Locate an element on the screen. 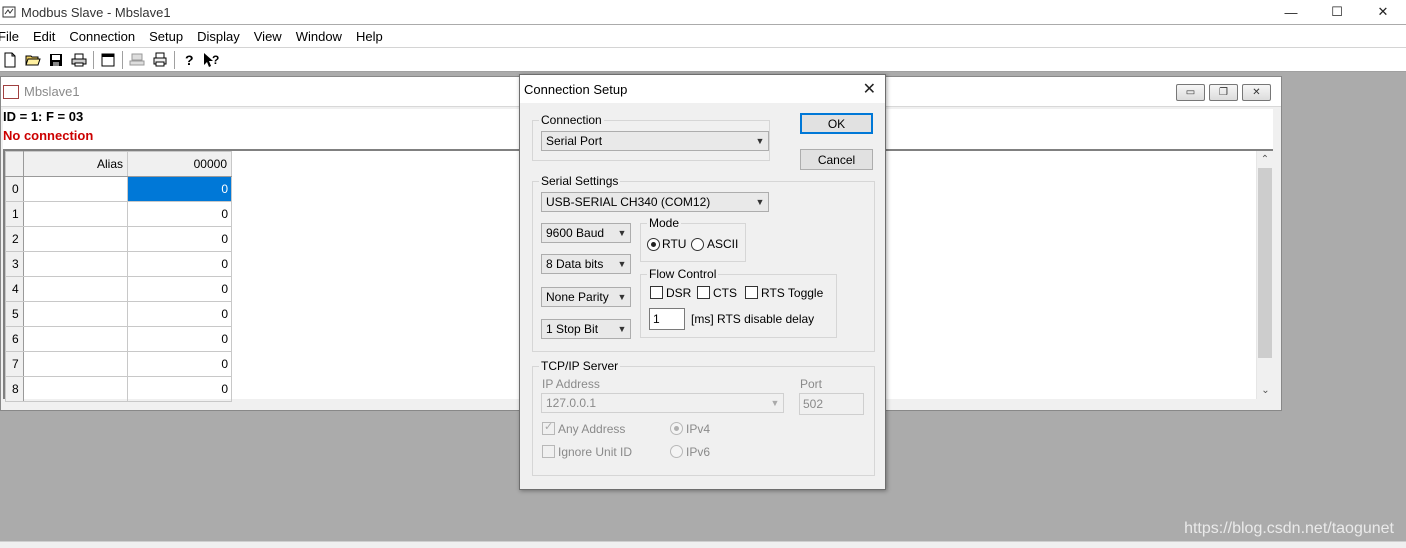 This screenshot has width=1406, height=548. close-button: ✕ is located at coordinates (1383, 12).